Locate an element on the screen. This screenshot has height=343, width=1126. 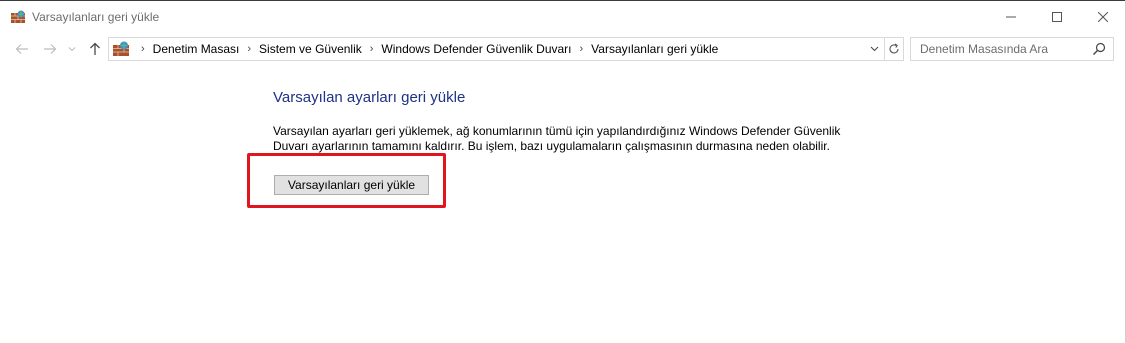
refresh-button is located at coordinates (893, 49).